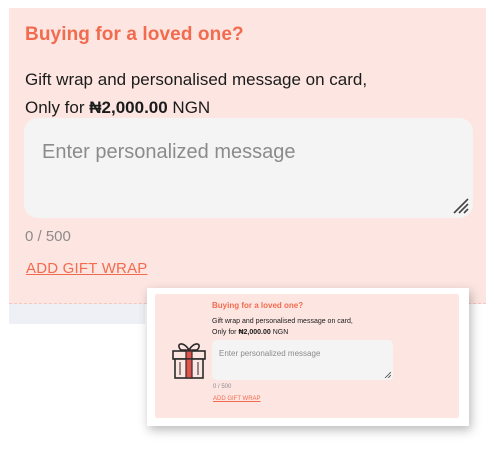  What do you see at coordinates (169, 152) in the screenshot?
I see `message-placeholder: Enter personalized message` at bounding box center [169, 152].